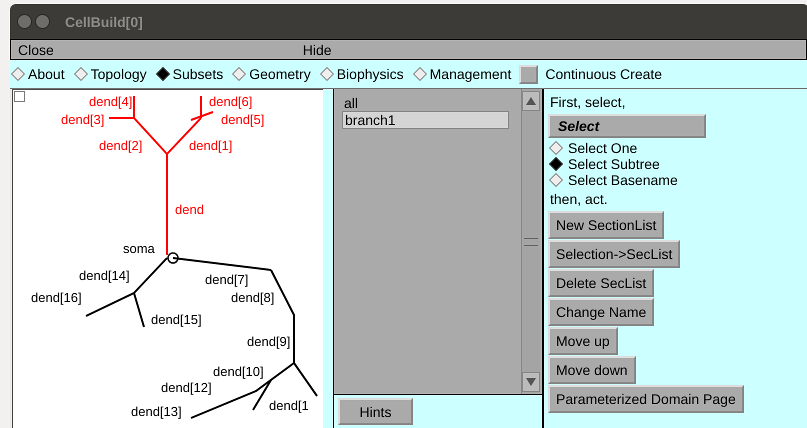 This screenshot has width=807, height=428. Describe the element at coordinates (606, 225) in the screenshot. I see `action-button: New SectionList` at that location.